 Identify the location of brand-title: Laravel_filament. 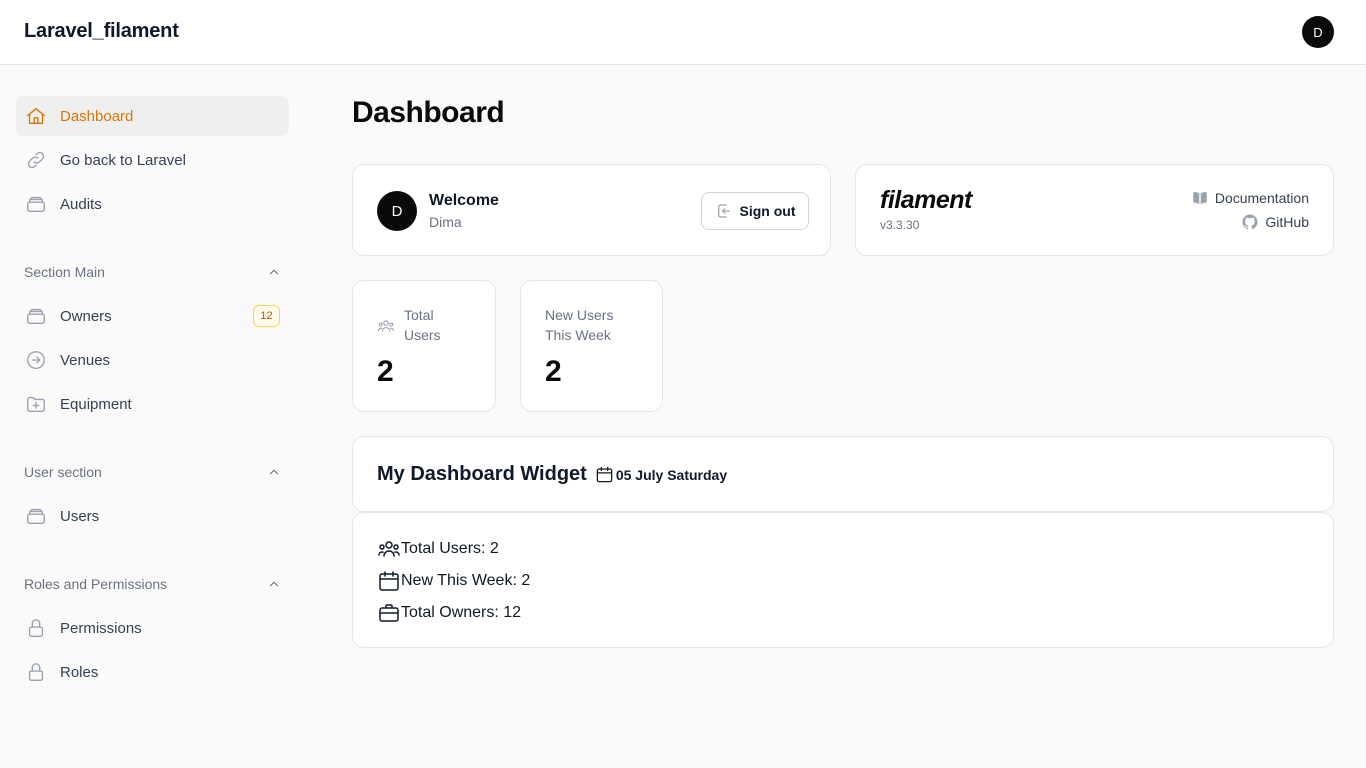
(101, 31).